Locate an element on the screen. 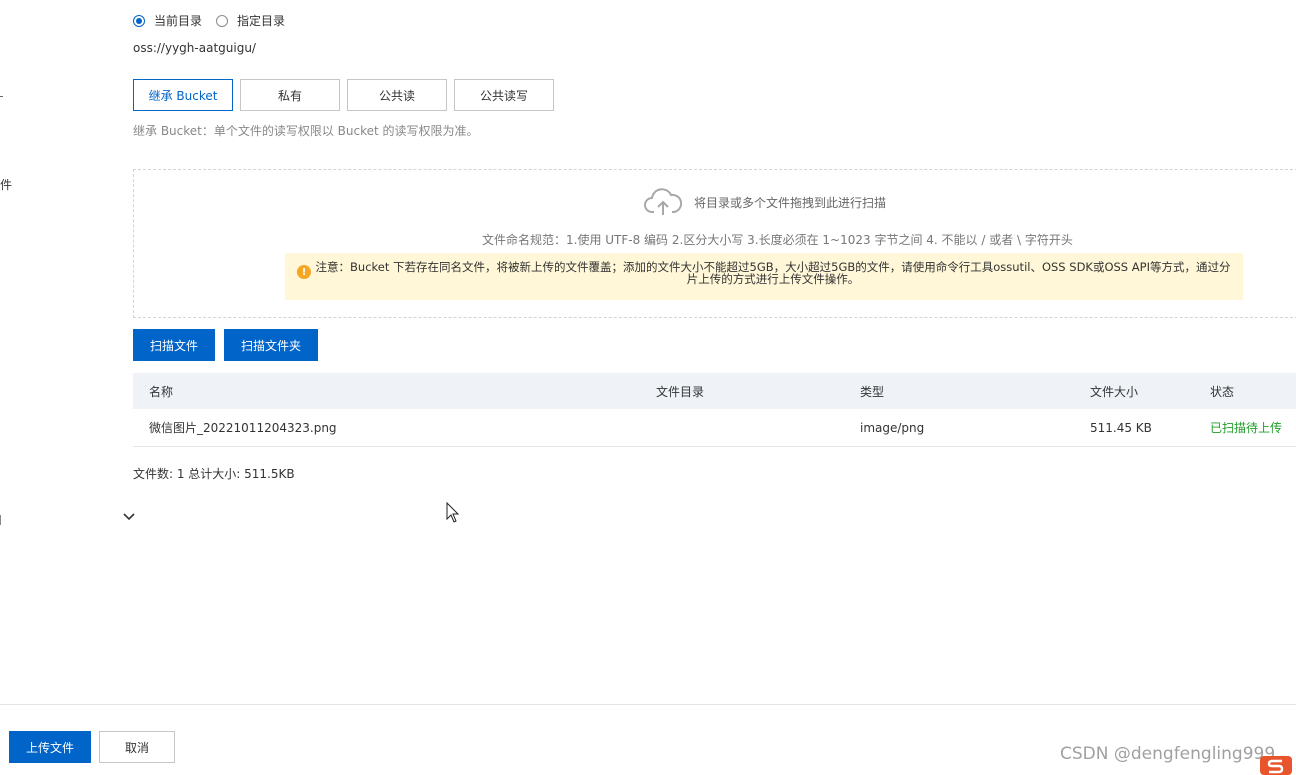 The width and height of the screenshot is (1296, 775). cloud-upload-icon is located at coordinates (663, 201).